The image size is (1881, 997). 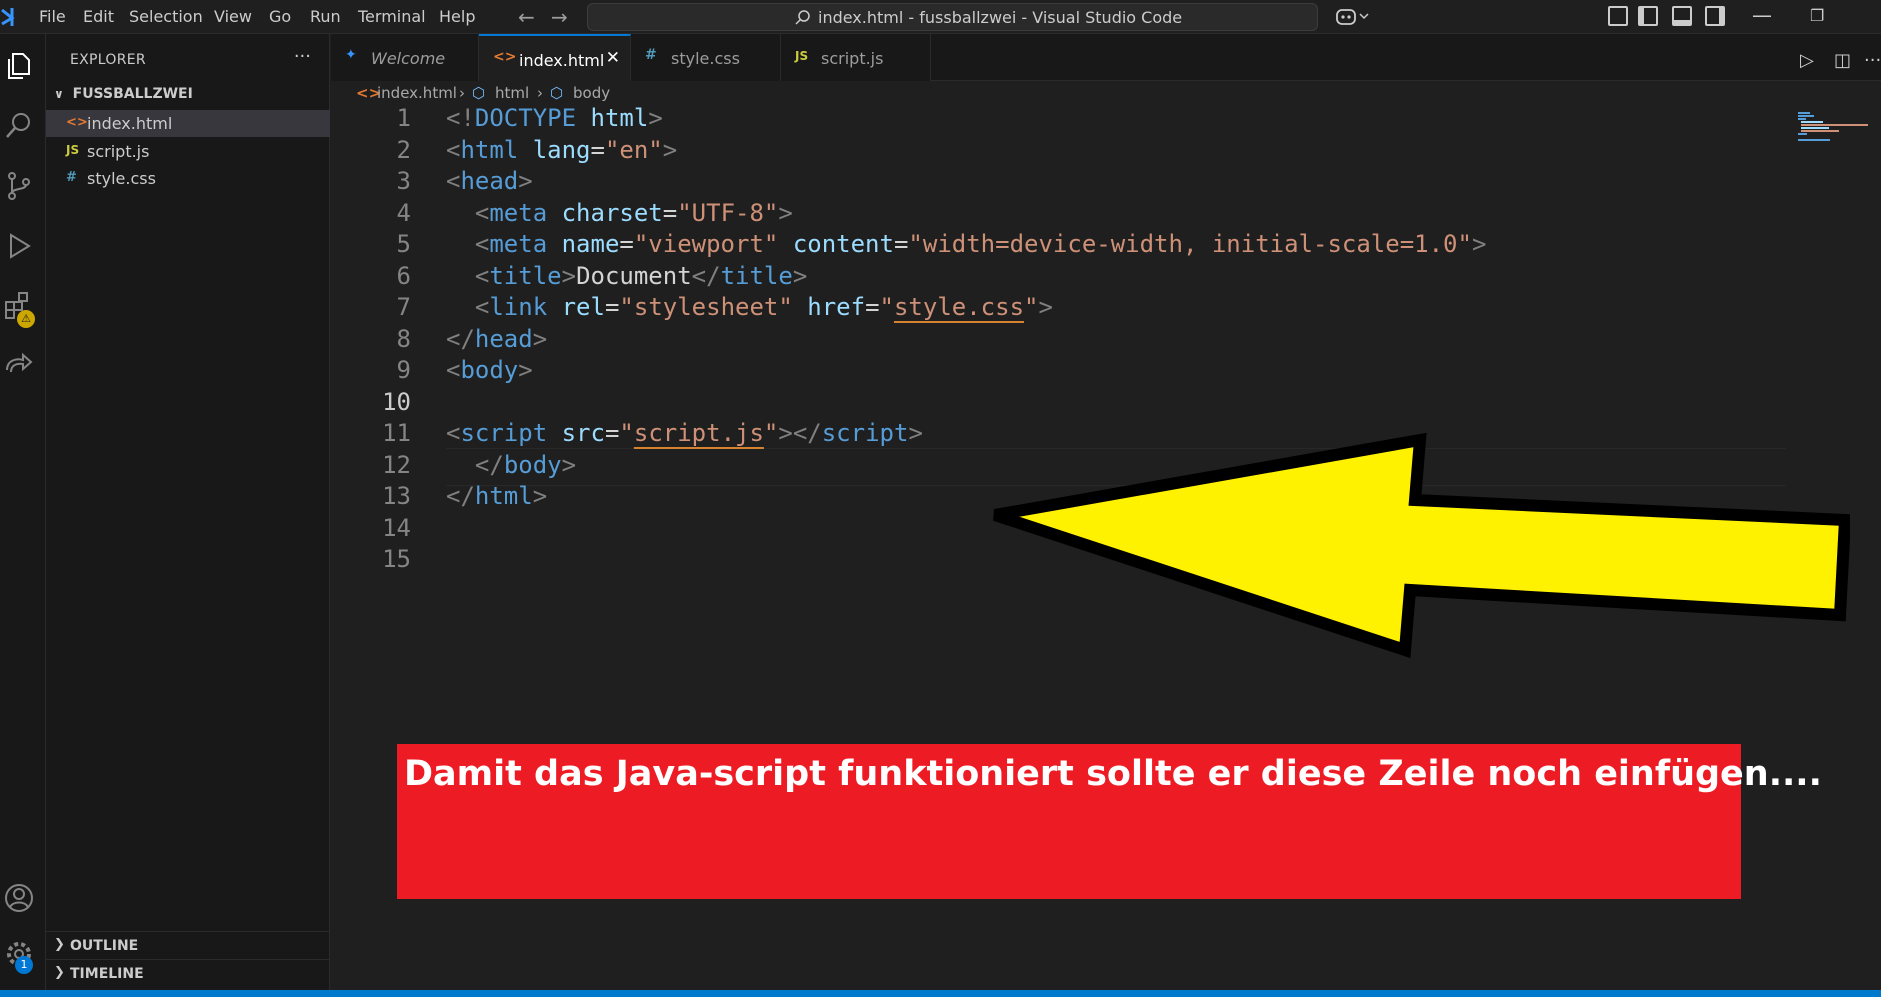 I want to click on code-line-12: </body>, so click(x=525, y=465).